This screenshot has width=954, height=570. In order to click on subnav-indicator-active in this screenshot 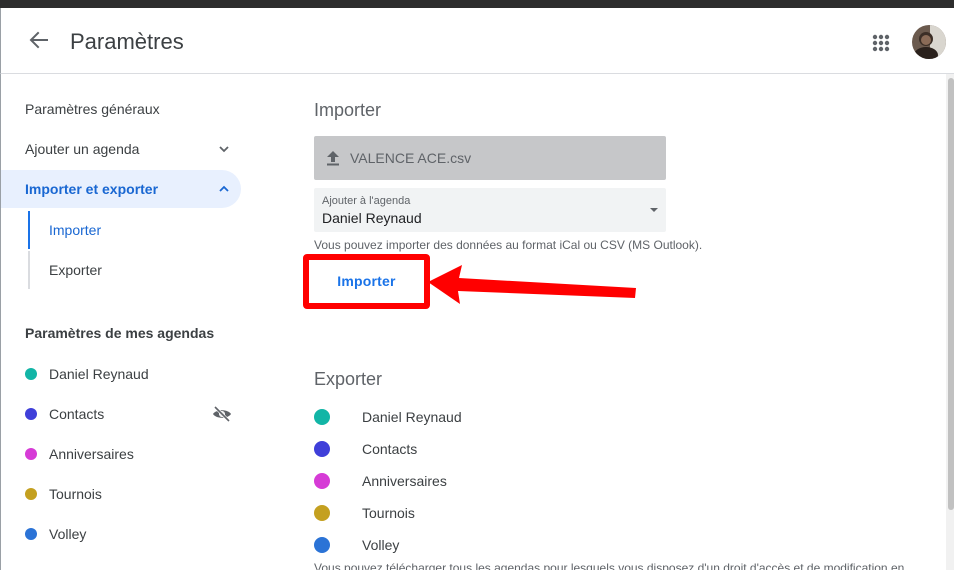, I will do `click(29, 230)`.